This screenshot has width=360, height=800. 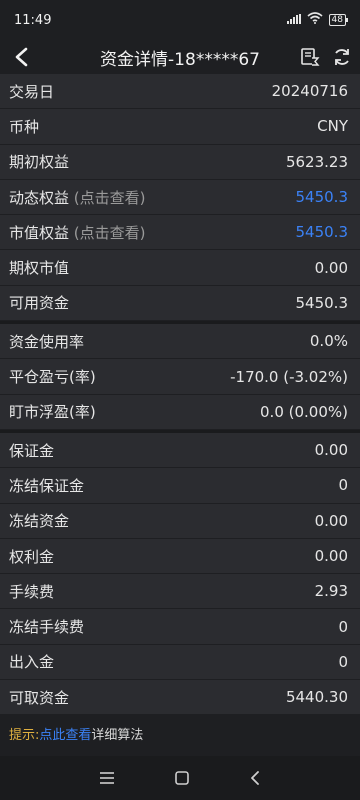 I want to click on dynamic-equity-link: 5450.3, so click(x=322, y=197).